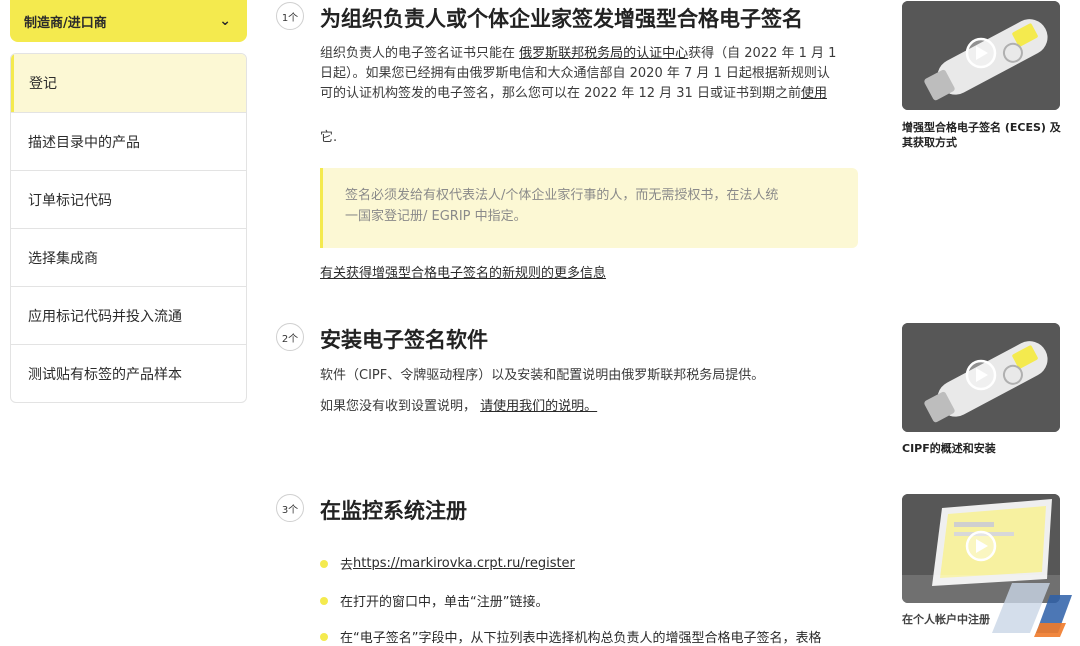 This screenshot has width=1080, height=646. What do you see at coordinates (463, 273) in the screenshot?
I see `more-info-link: 有关获得增强型合格电子签名的新规则的更多信息` at bounding box center [463, 273].